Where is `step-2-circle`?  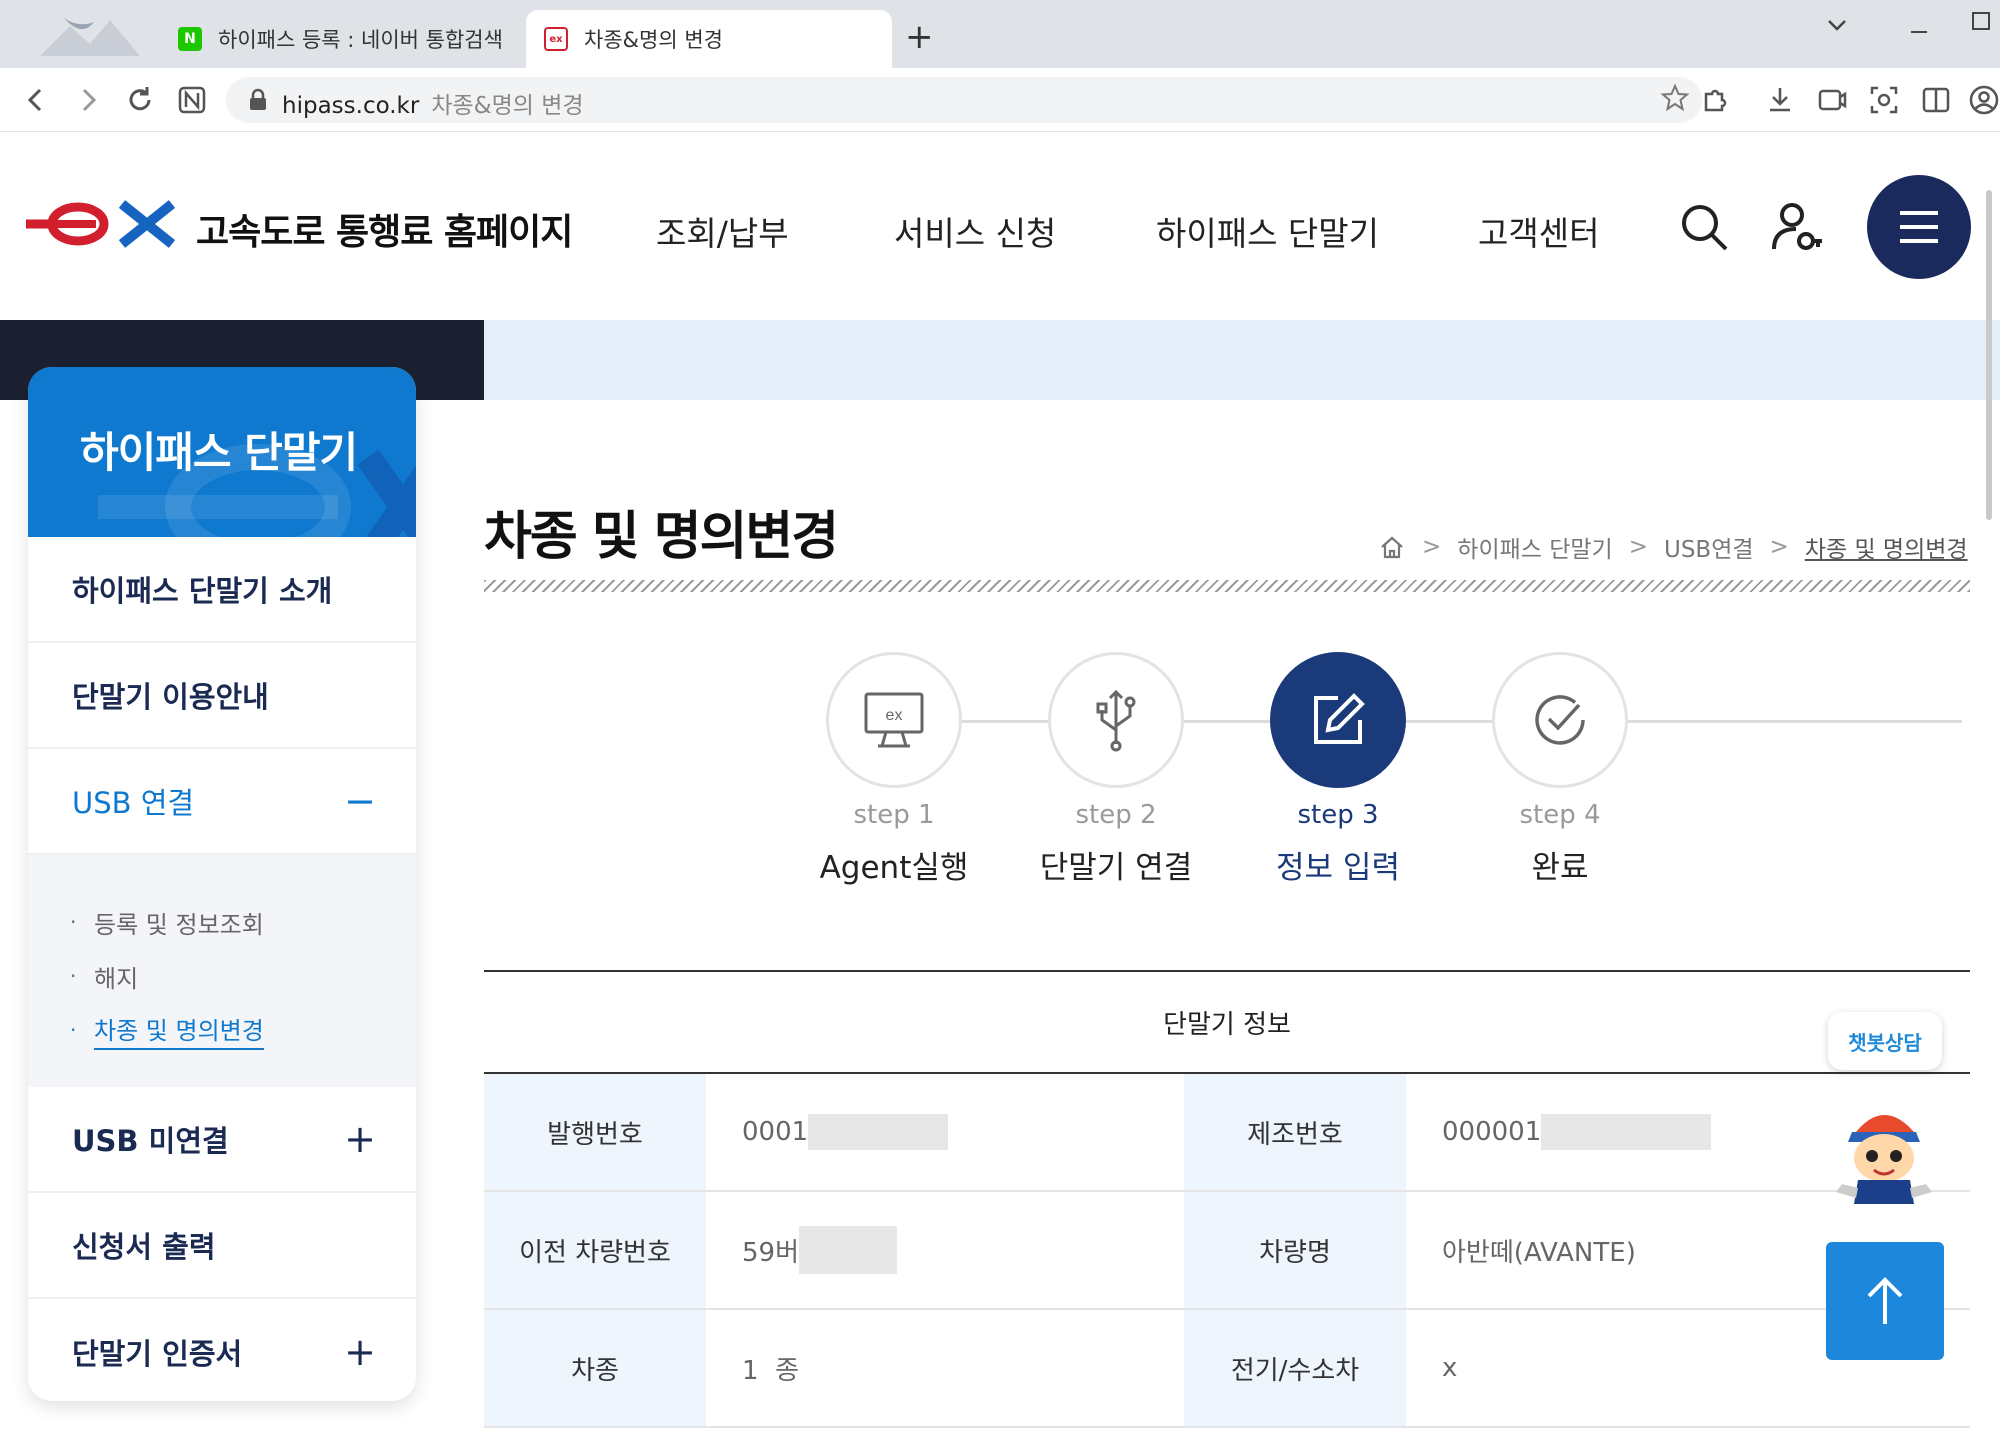
step-2-circle is located at coordinates (1116, 720).